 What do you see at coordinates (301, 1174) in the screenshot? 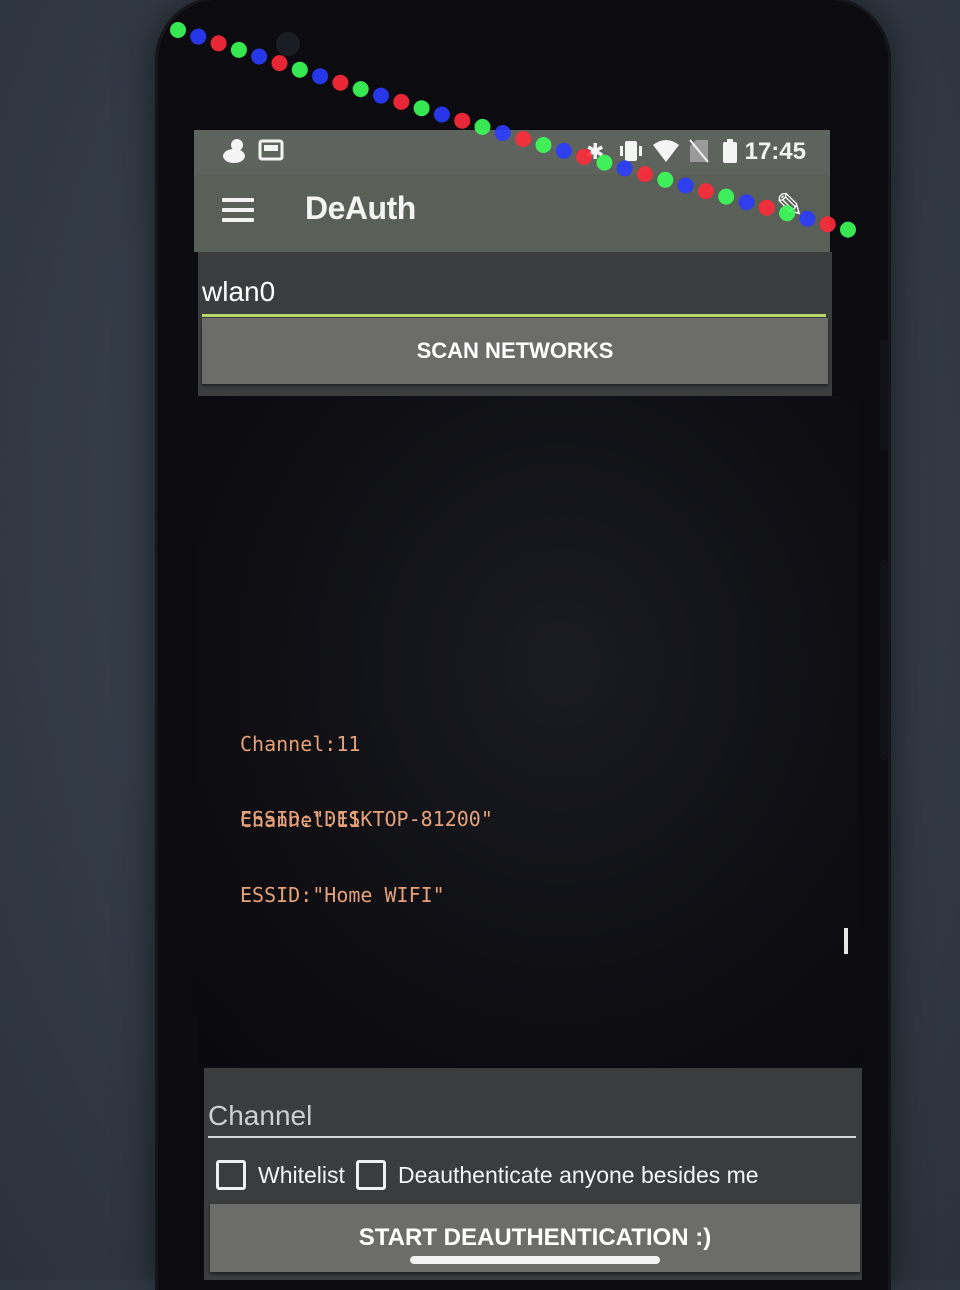
I see `whitelist-label: Whitelist` at bounding box center [301, 1174].